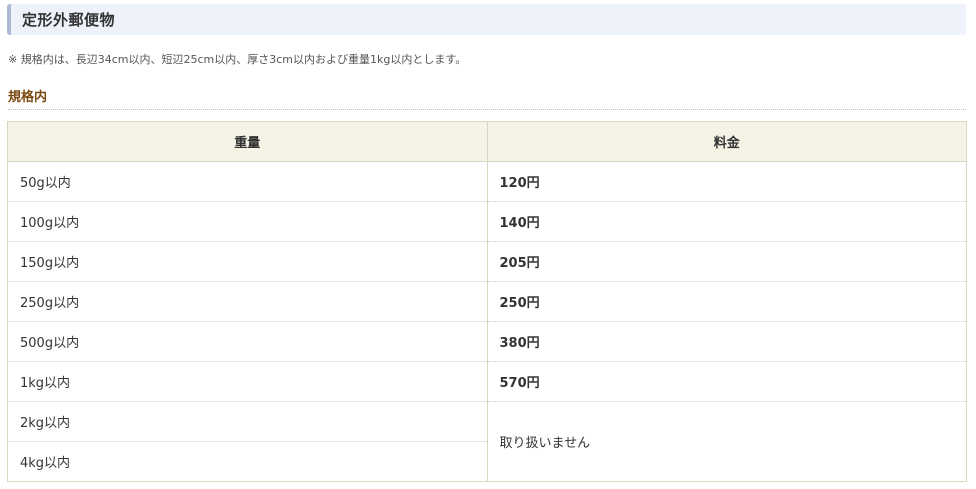 Image resolution: width=976 pixels, height=489 pixels. I want to click on sub-heading-text: 規格内, so click(28, 97).